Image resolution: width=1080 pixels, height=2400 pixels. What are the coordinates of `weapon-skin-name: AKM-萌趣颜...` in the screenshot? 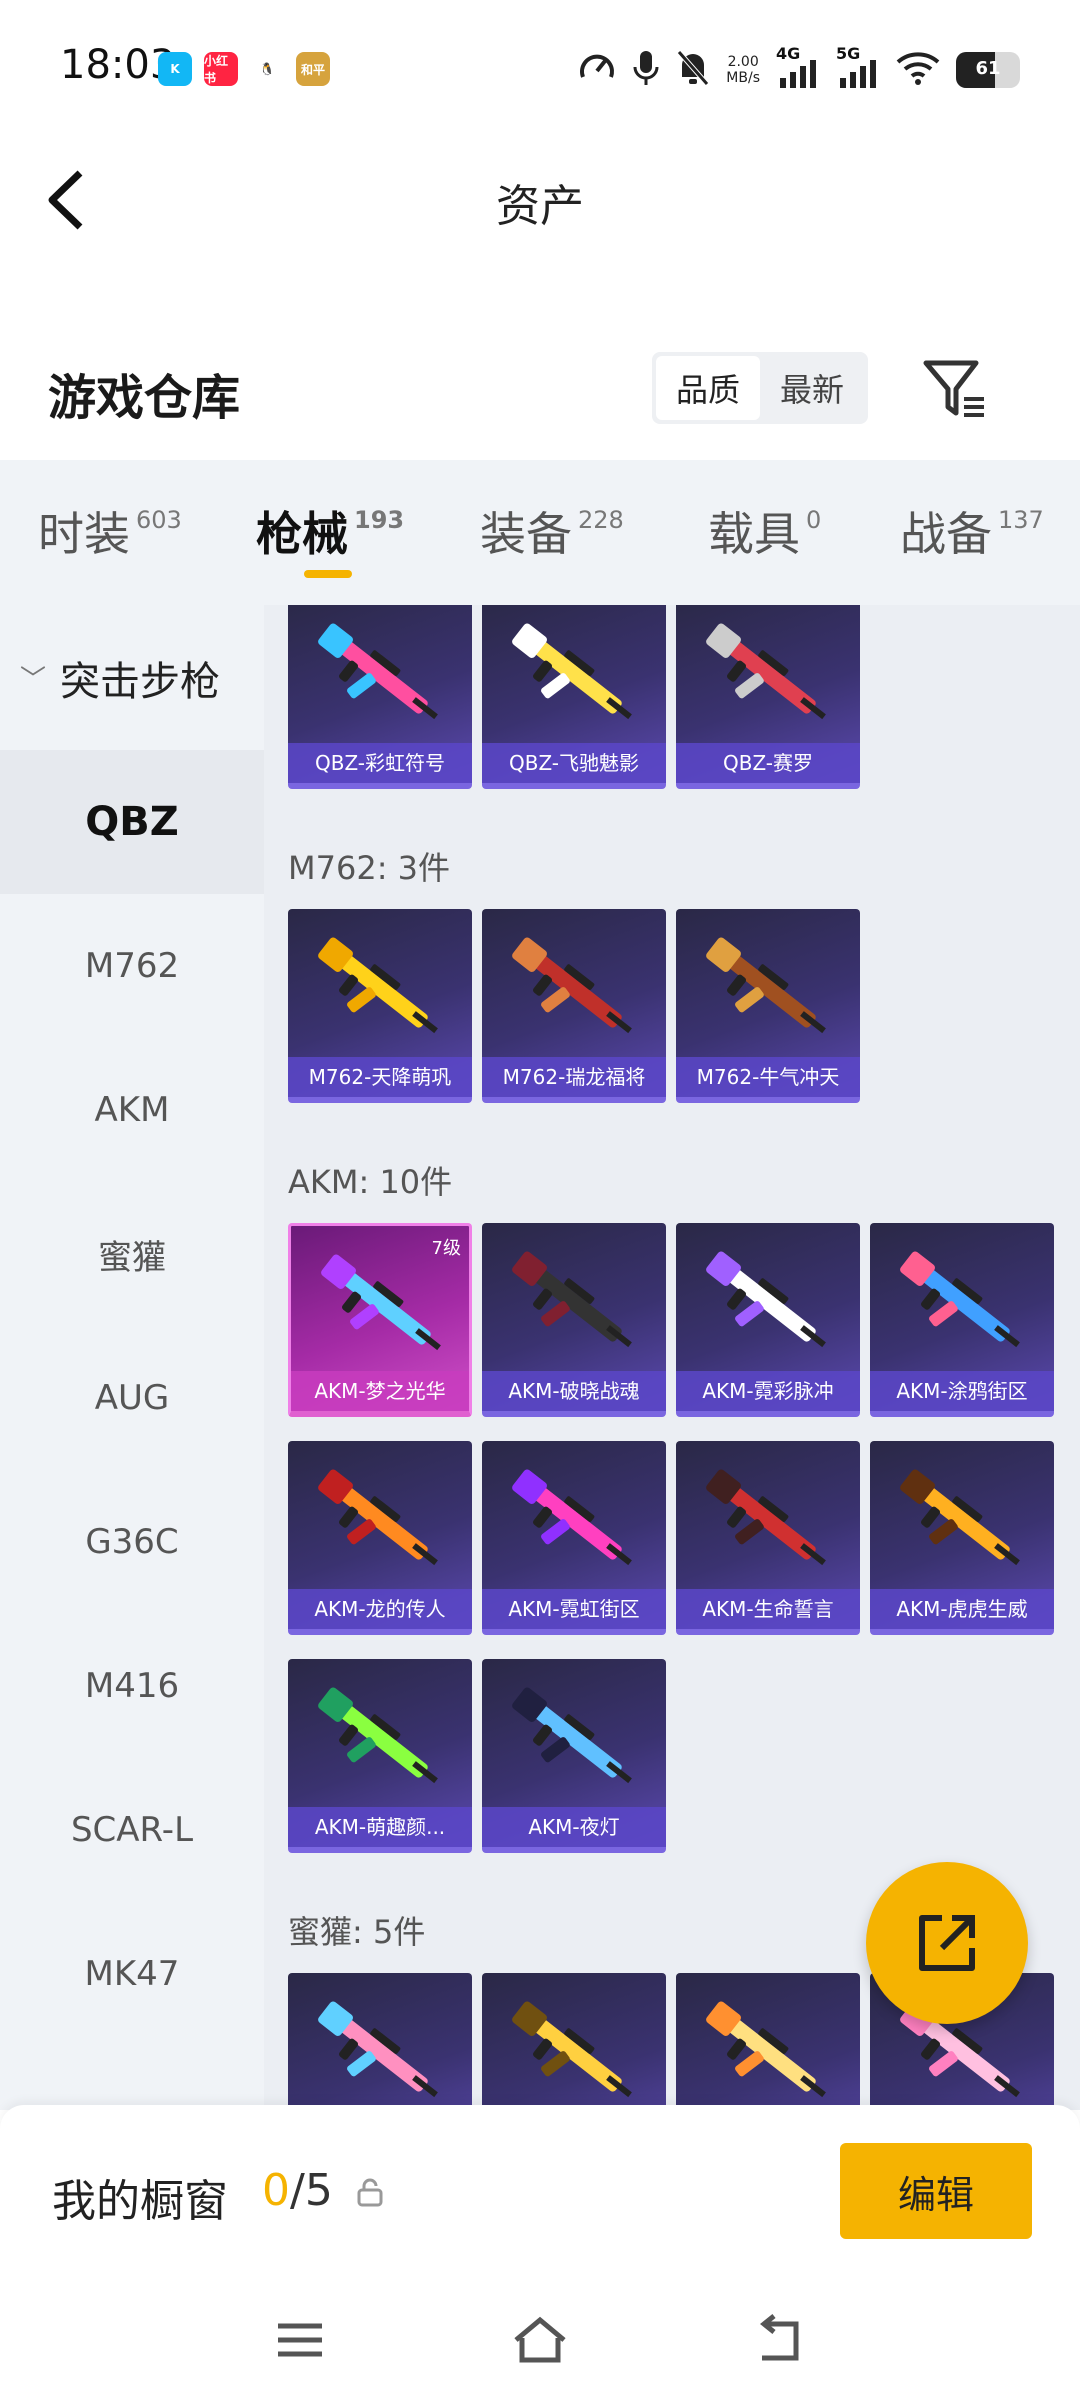 It's located at (380, 1827).